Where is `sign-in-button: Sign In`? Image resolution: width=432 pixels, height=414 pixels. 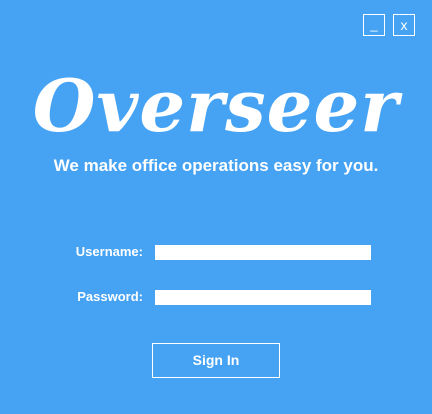 sign-in-button: Sign In is located at coordinates (216, 360).